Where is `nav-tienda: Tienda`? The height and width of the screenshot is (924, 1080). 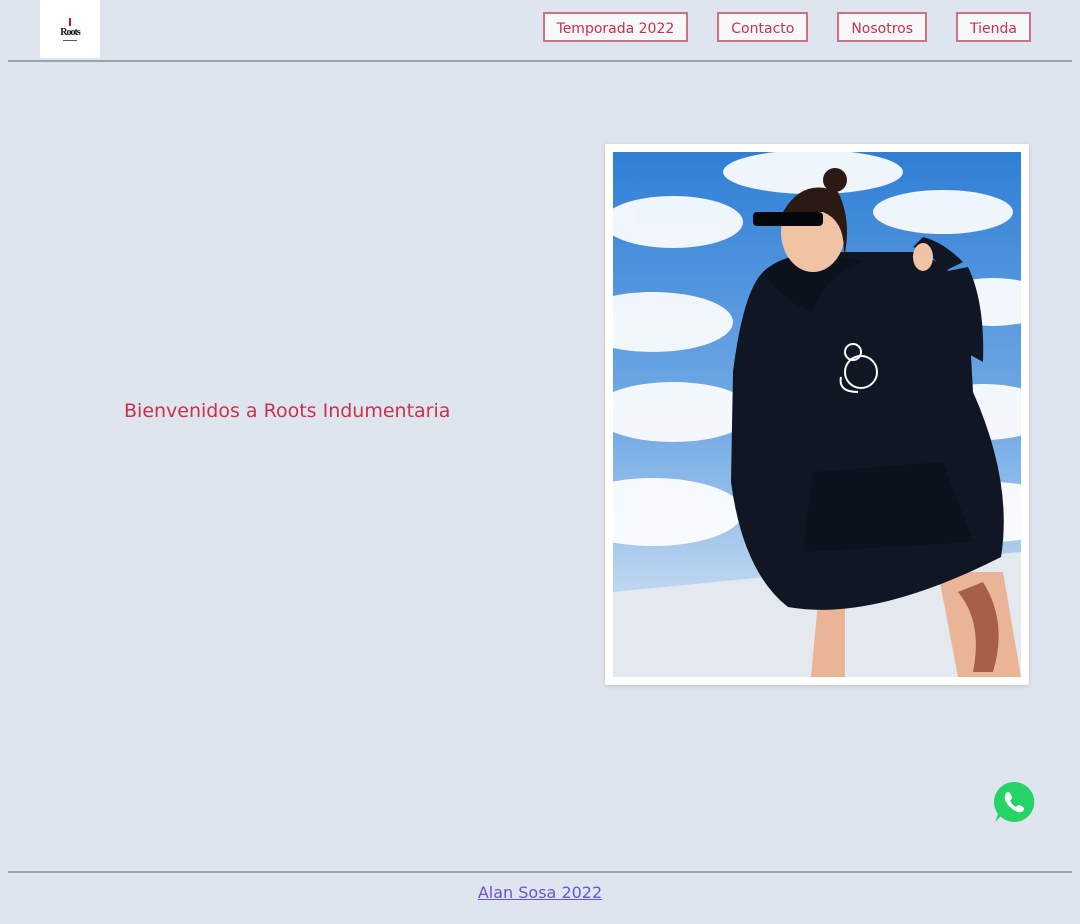 nav-tienda: Tienda is located at coordinates (993, 27).